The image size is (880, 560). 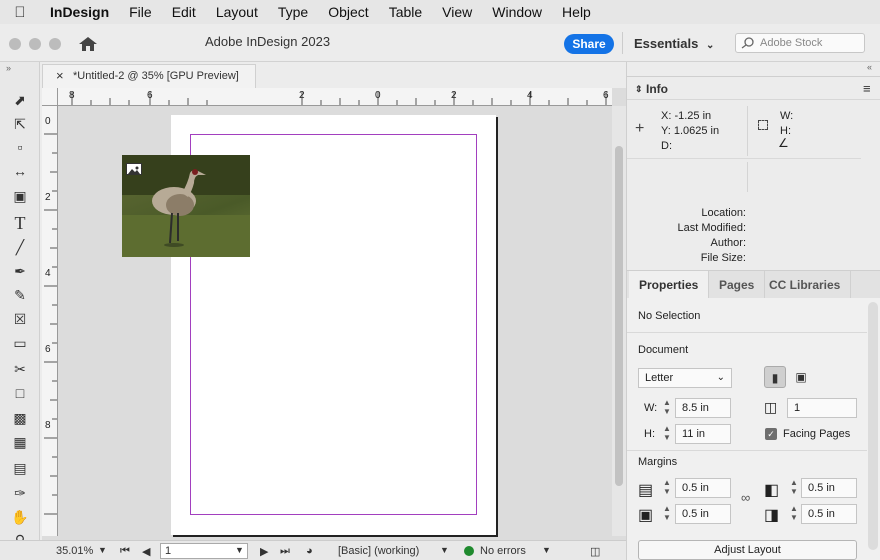 I want to click on share-button: Share, so click(x=589, y=44).